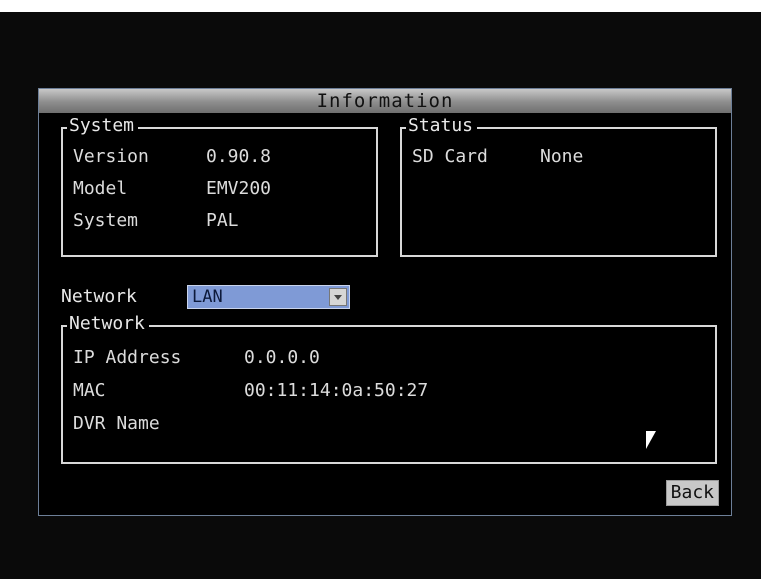 This screenshot has height=579, width=761. Describe the element at coordinates (450, 156) in the screenshot. I see `sd-card-label: SD Card` at that location.